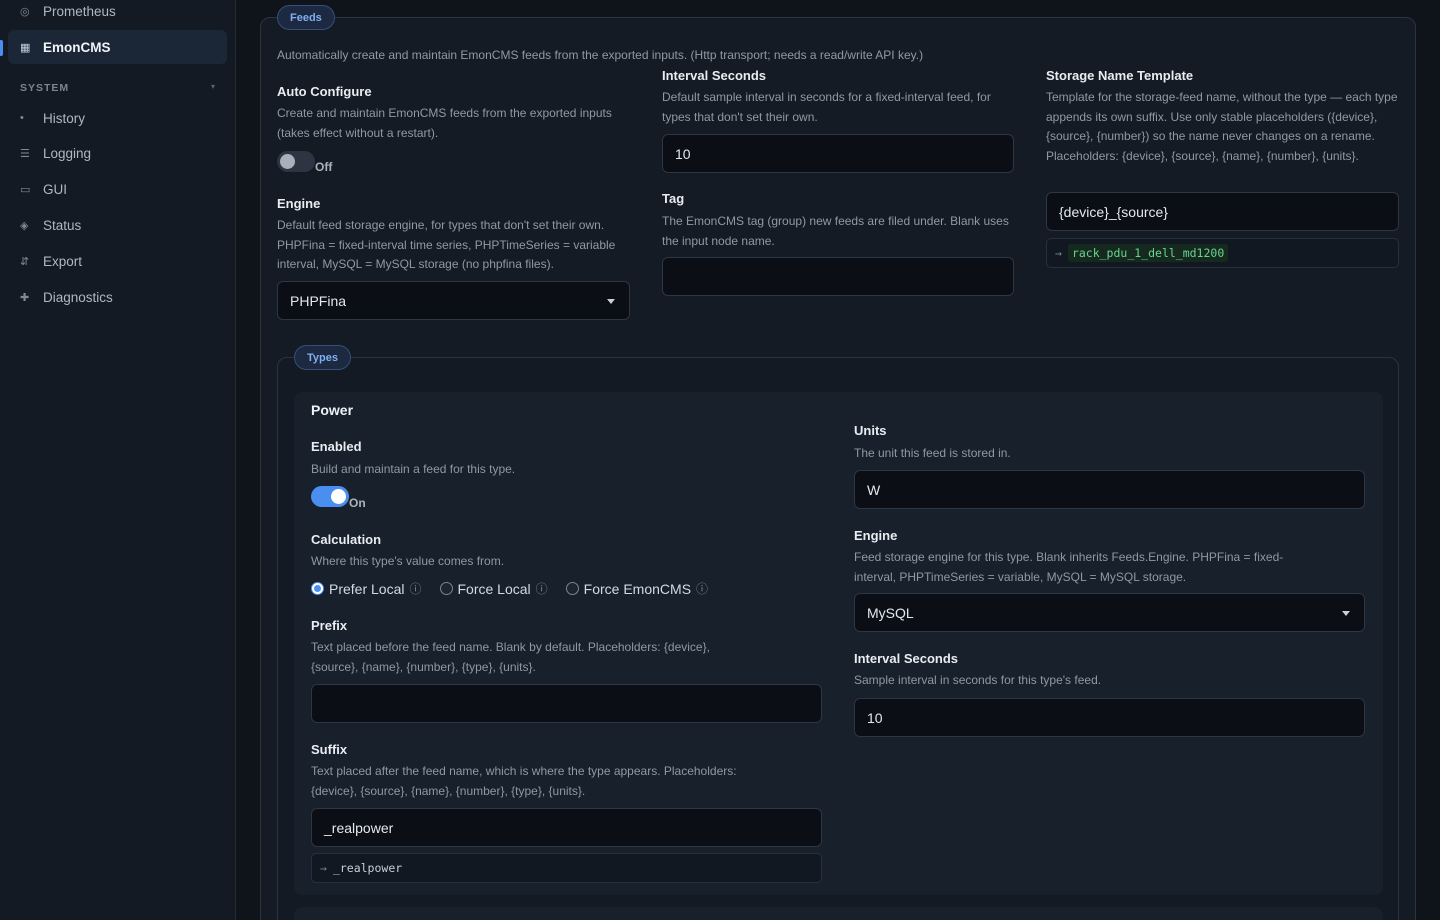  I want to click on types-pill: Types, so click(322, 357).